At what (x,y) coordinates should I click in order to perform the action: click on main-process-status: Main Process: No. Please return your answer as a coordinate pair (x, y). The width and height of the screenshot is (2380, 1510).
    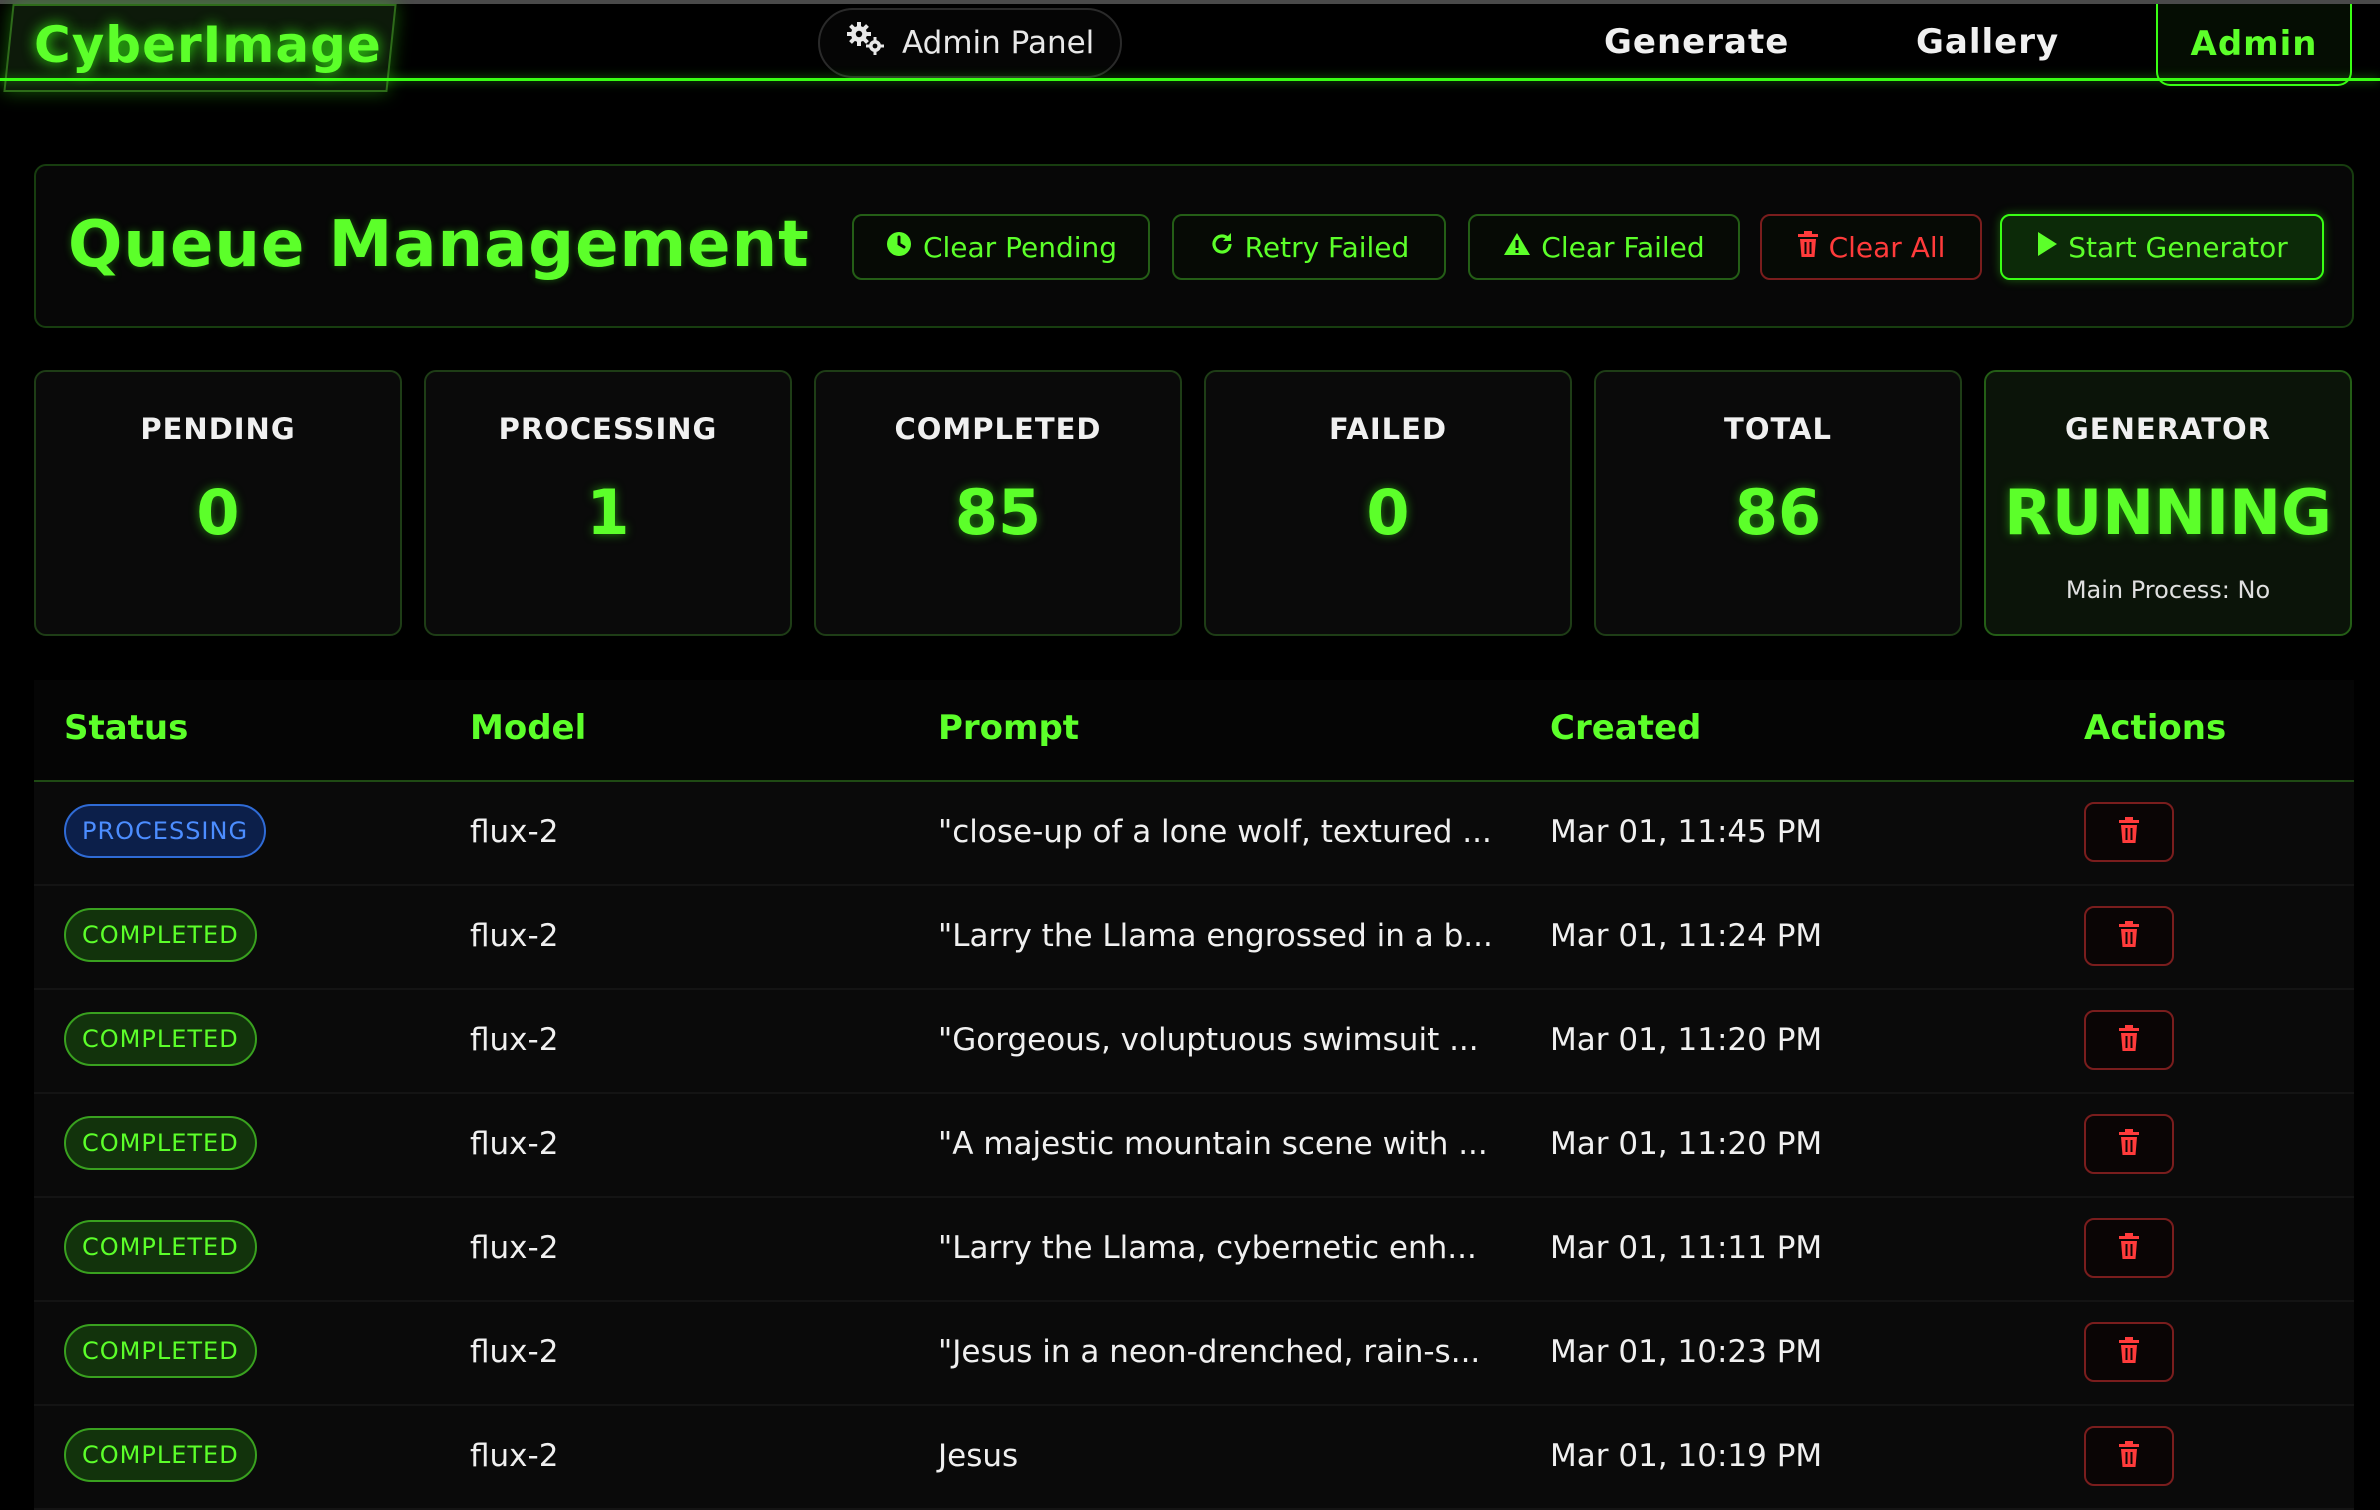
    Looking at the image, I should click on (2168, 590).